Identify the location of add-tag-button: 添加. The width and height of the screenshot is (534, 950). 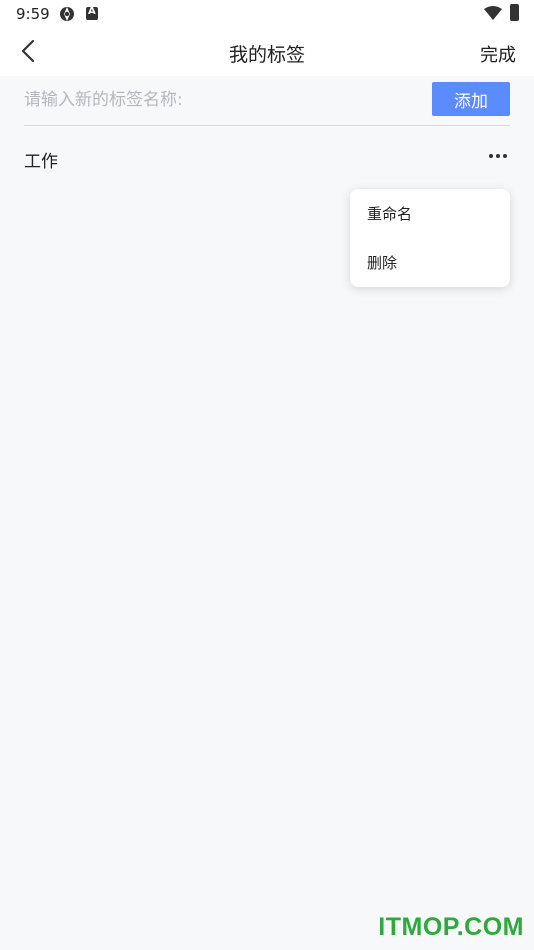
(471, 99).